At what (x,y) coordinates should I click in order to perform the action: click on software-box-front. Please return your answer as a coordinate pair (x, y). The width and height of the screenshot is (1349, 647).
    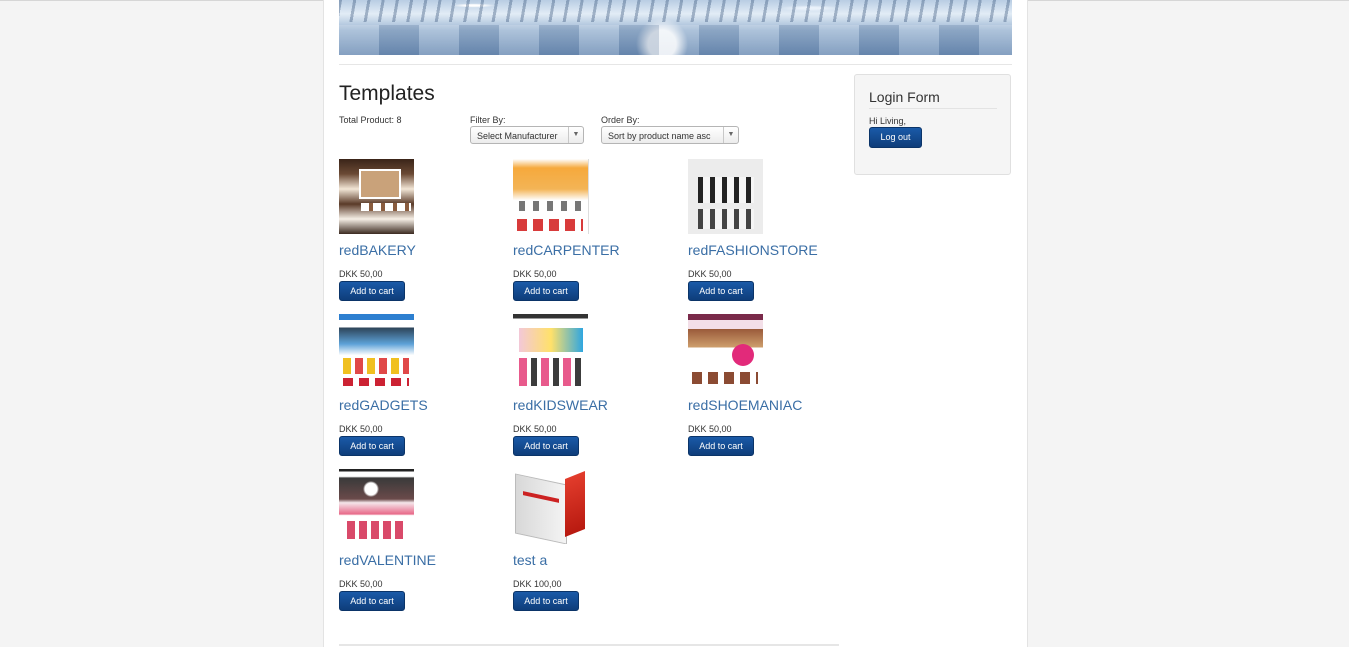
    Looking at the image, I should click on (541, 508).